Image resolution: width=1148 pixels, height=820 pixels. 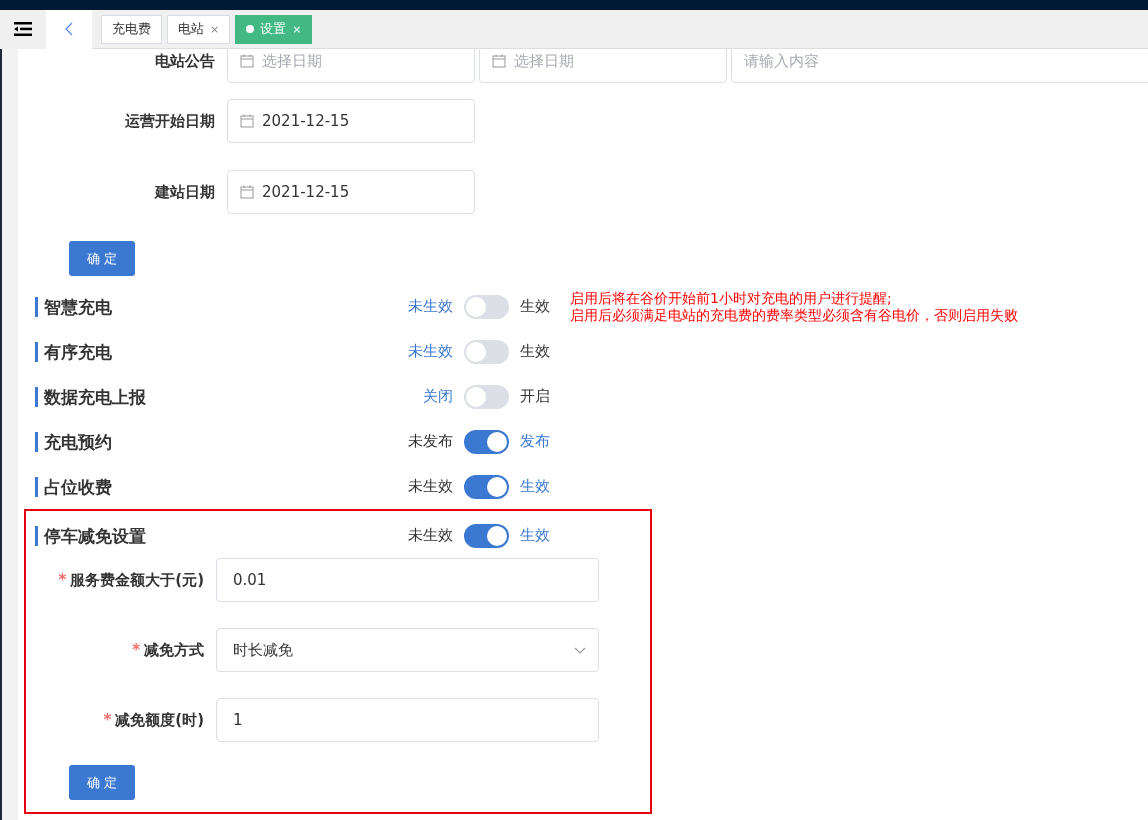 I want to click on status-dot-icon, so click(x=250, y=29).